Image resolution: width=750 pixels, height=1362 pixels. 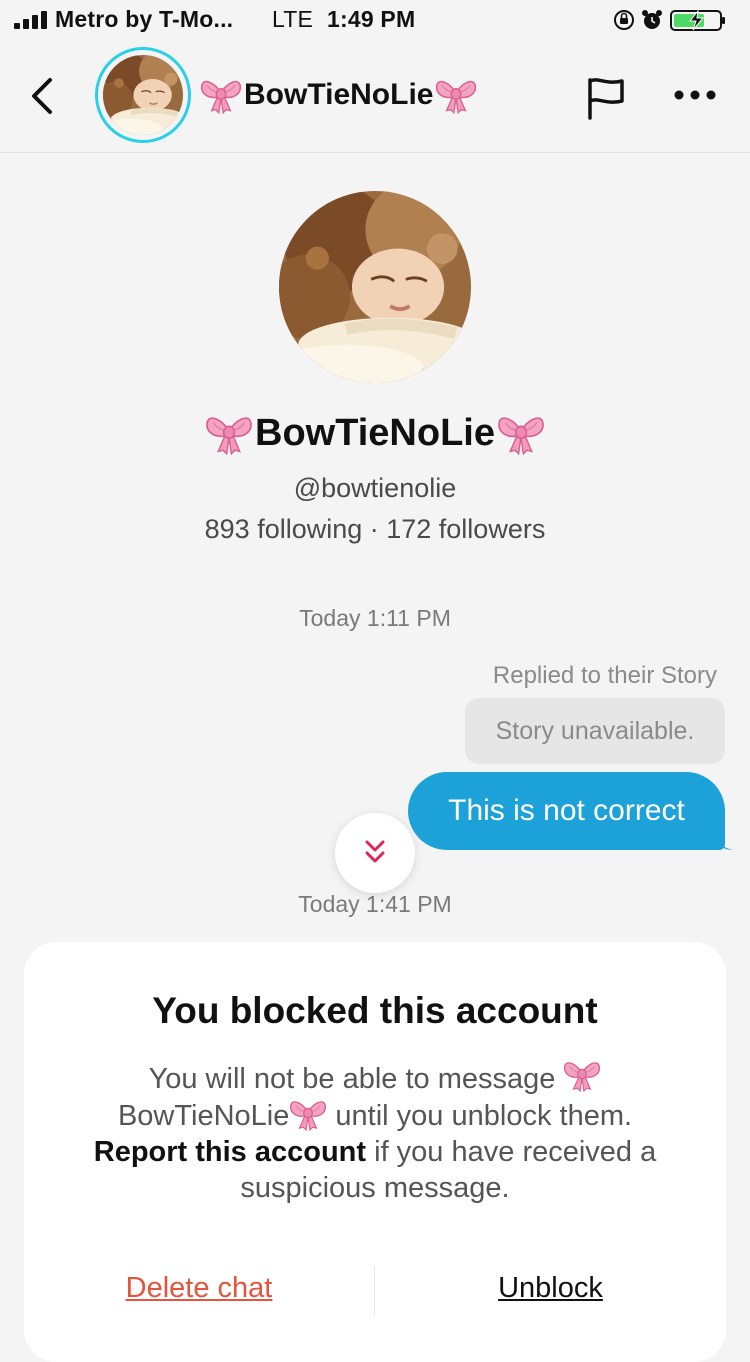 I want to click on report-flag-icon, so click(x=606, y=98).